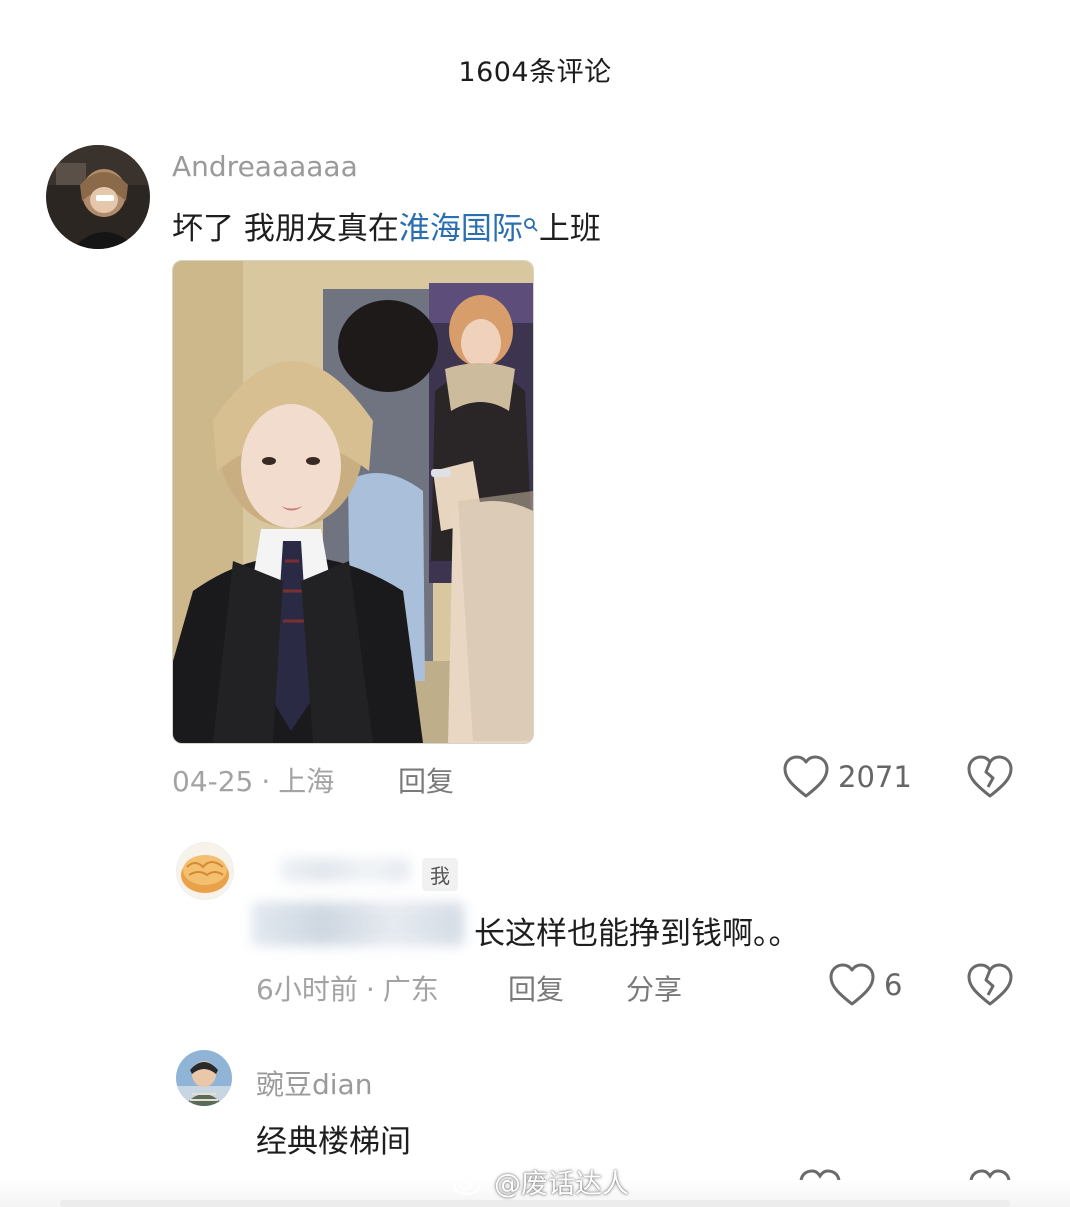 The width and height of the screenshot is (1070, 1207). What do you see at coordinates (535, 72) in the screenshot?
I see `comment-count-title: 1604条评论` at bounding box center [535, 72].